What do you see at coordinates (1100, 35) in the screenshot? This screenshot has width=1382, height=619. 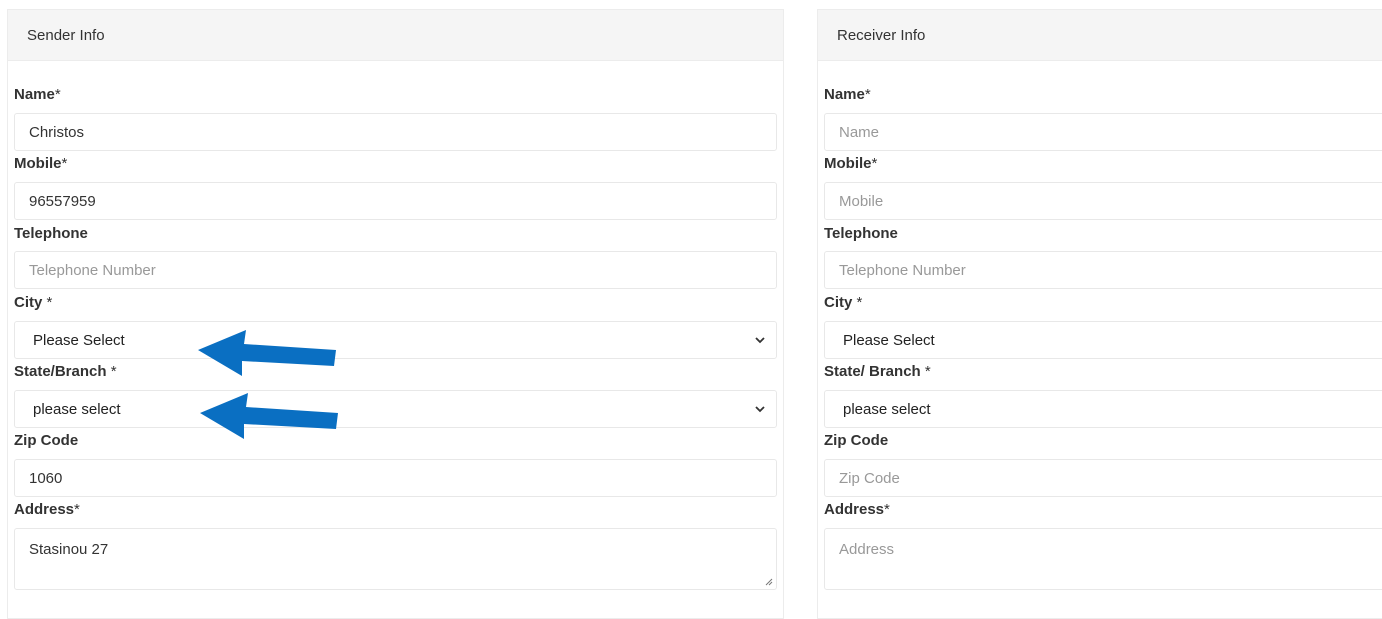 I see `receiver-info-title: Receiver Info` at bounding box center [1100, 35].